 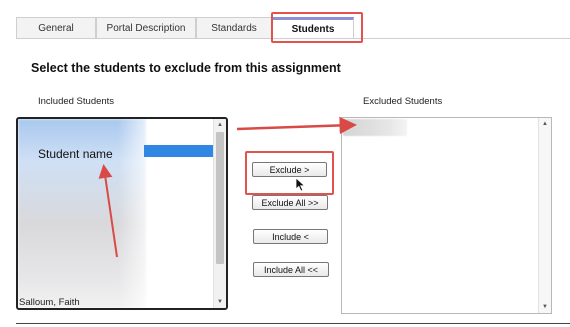 What do you see at coordinates (403, 101) in the screenshot?
I see `excluded-students-label: Excluded Students` at bounding box center [403, 101].